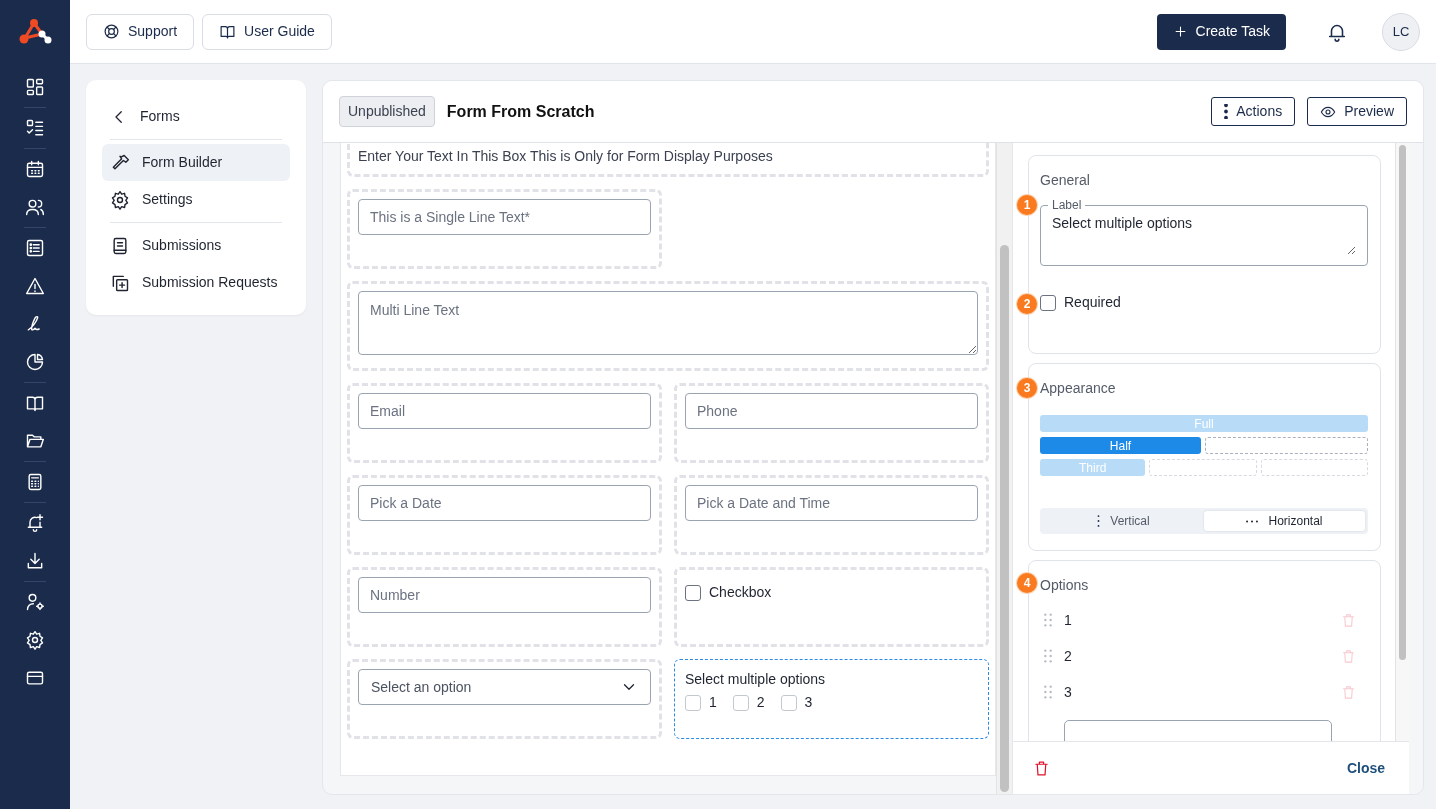 The image size is (1436, 809). Describe the element at coordinates (831, 411) in the screenshot. I see `input-field: Phone` at that location.